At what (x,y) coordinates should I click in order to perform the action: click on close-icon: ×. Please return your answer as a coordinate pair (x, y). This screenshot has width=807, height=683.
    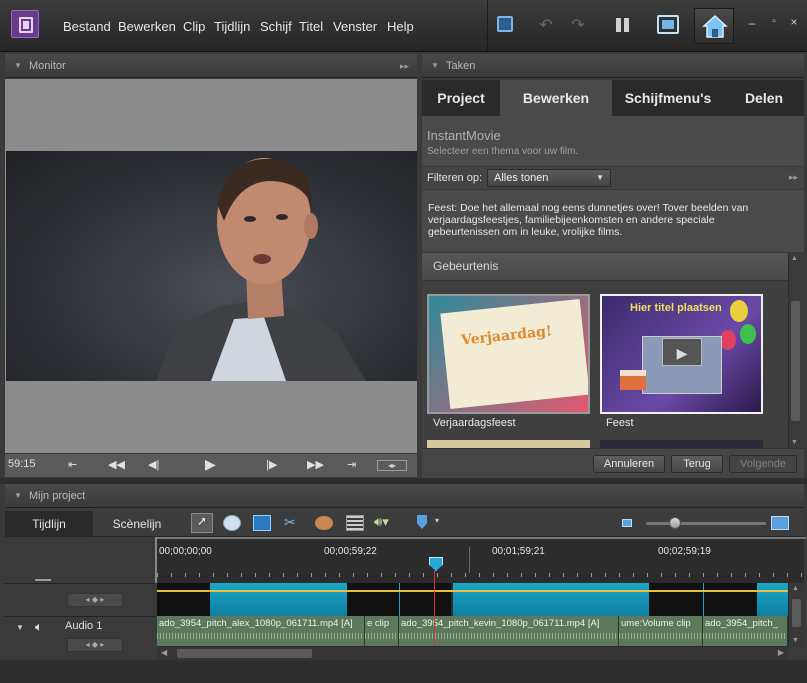
    Looking at the image, I should click on (794, 22).